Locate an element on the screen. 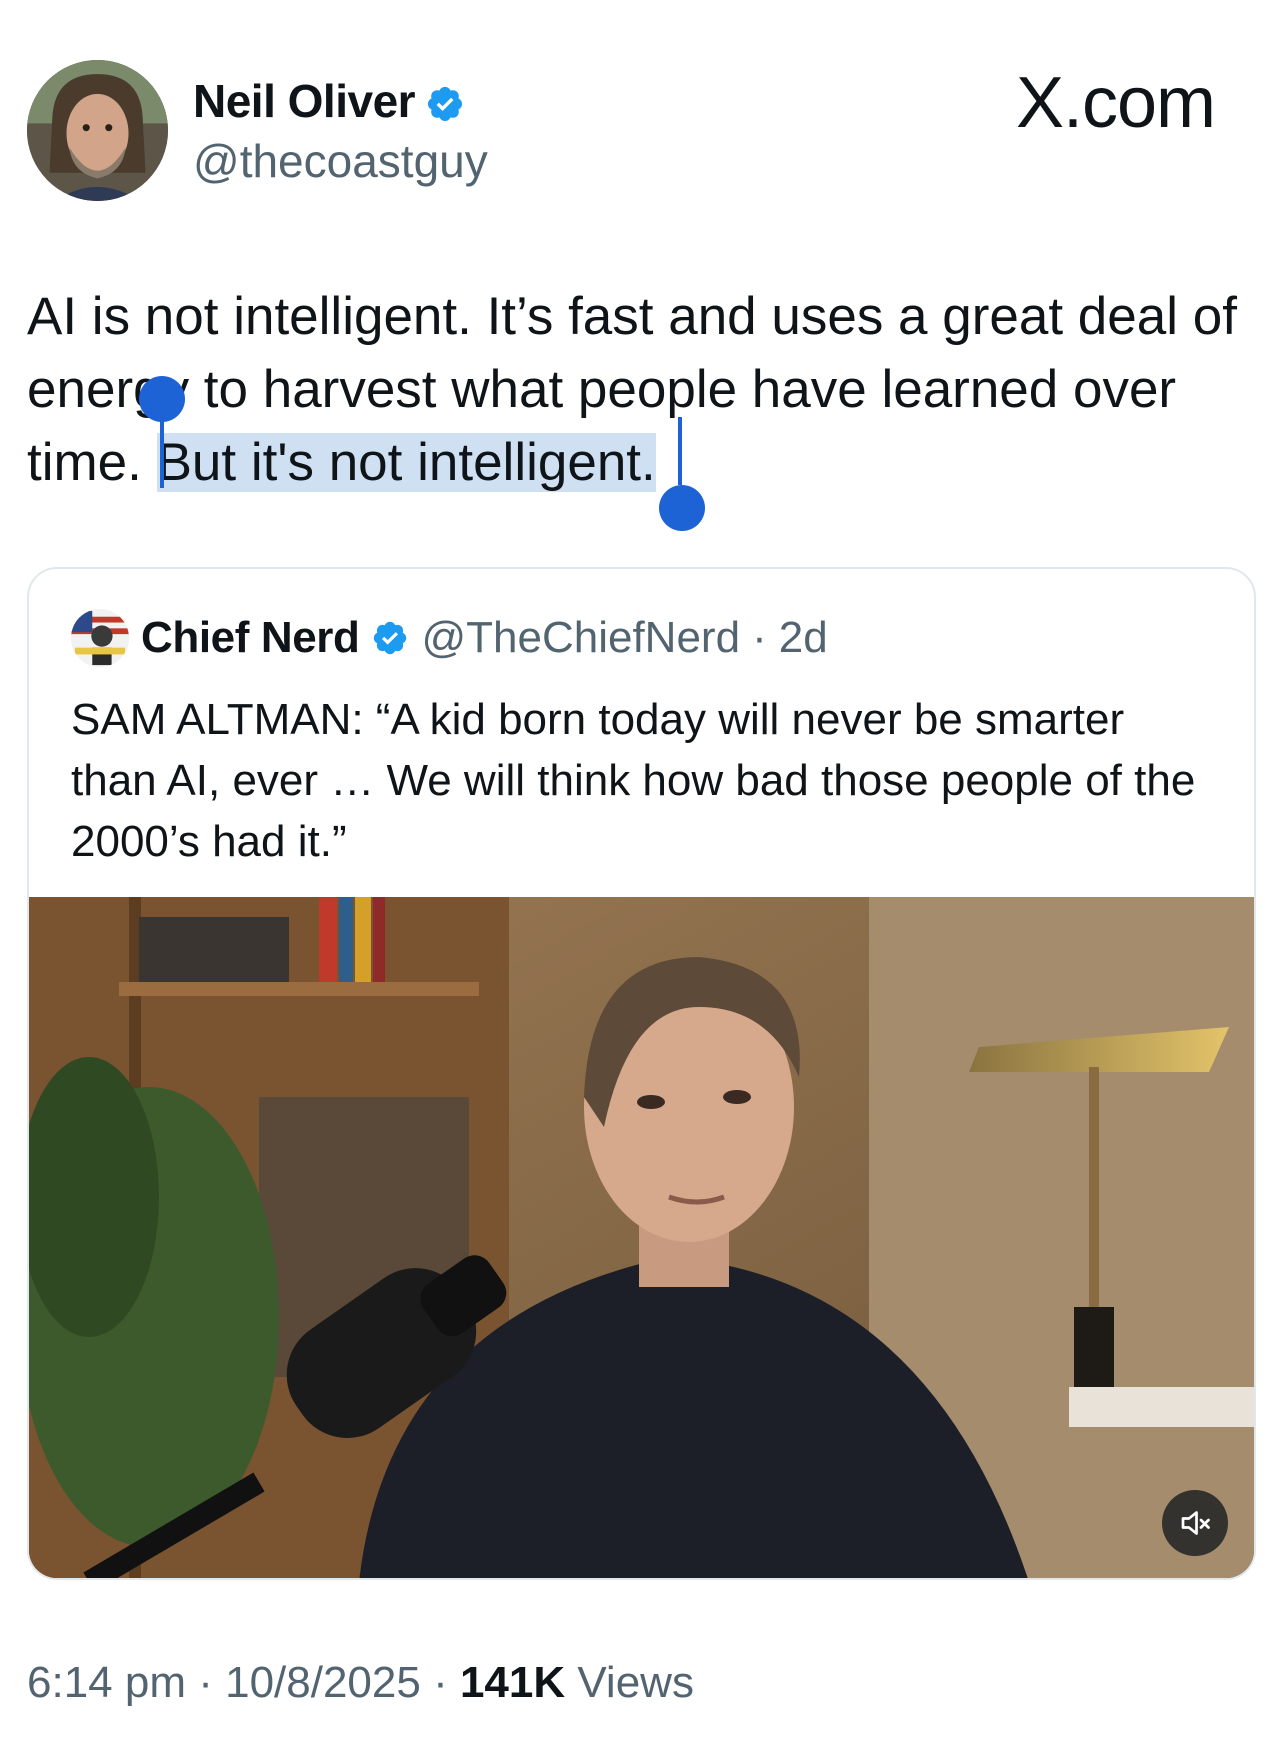 This screenshot has height=1739, width=1283. views-count: 141K is located at coordinates (512, 1682).